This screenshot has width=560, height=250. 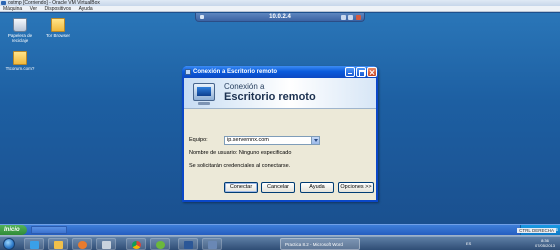 I want to click on taskbar-ie, so click(x=34, y=244).